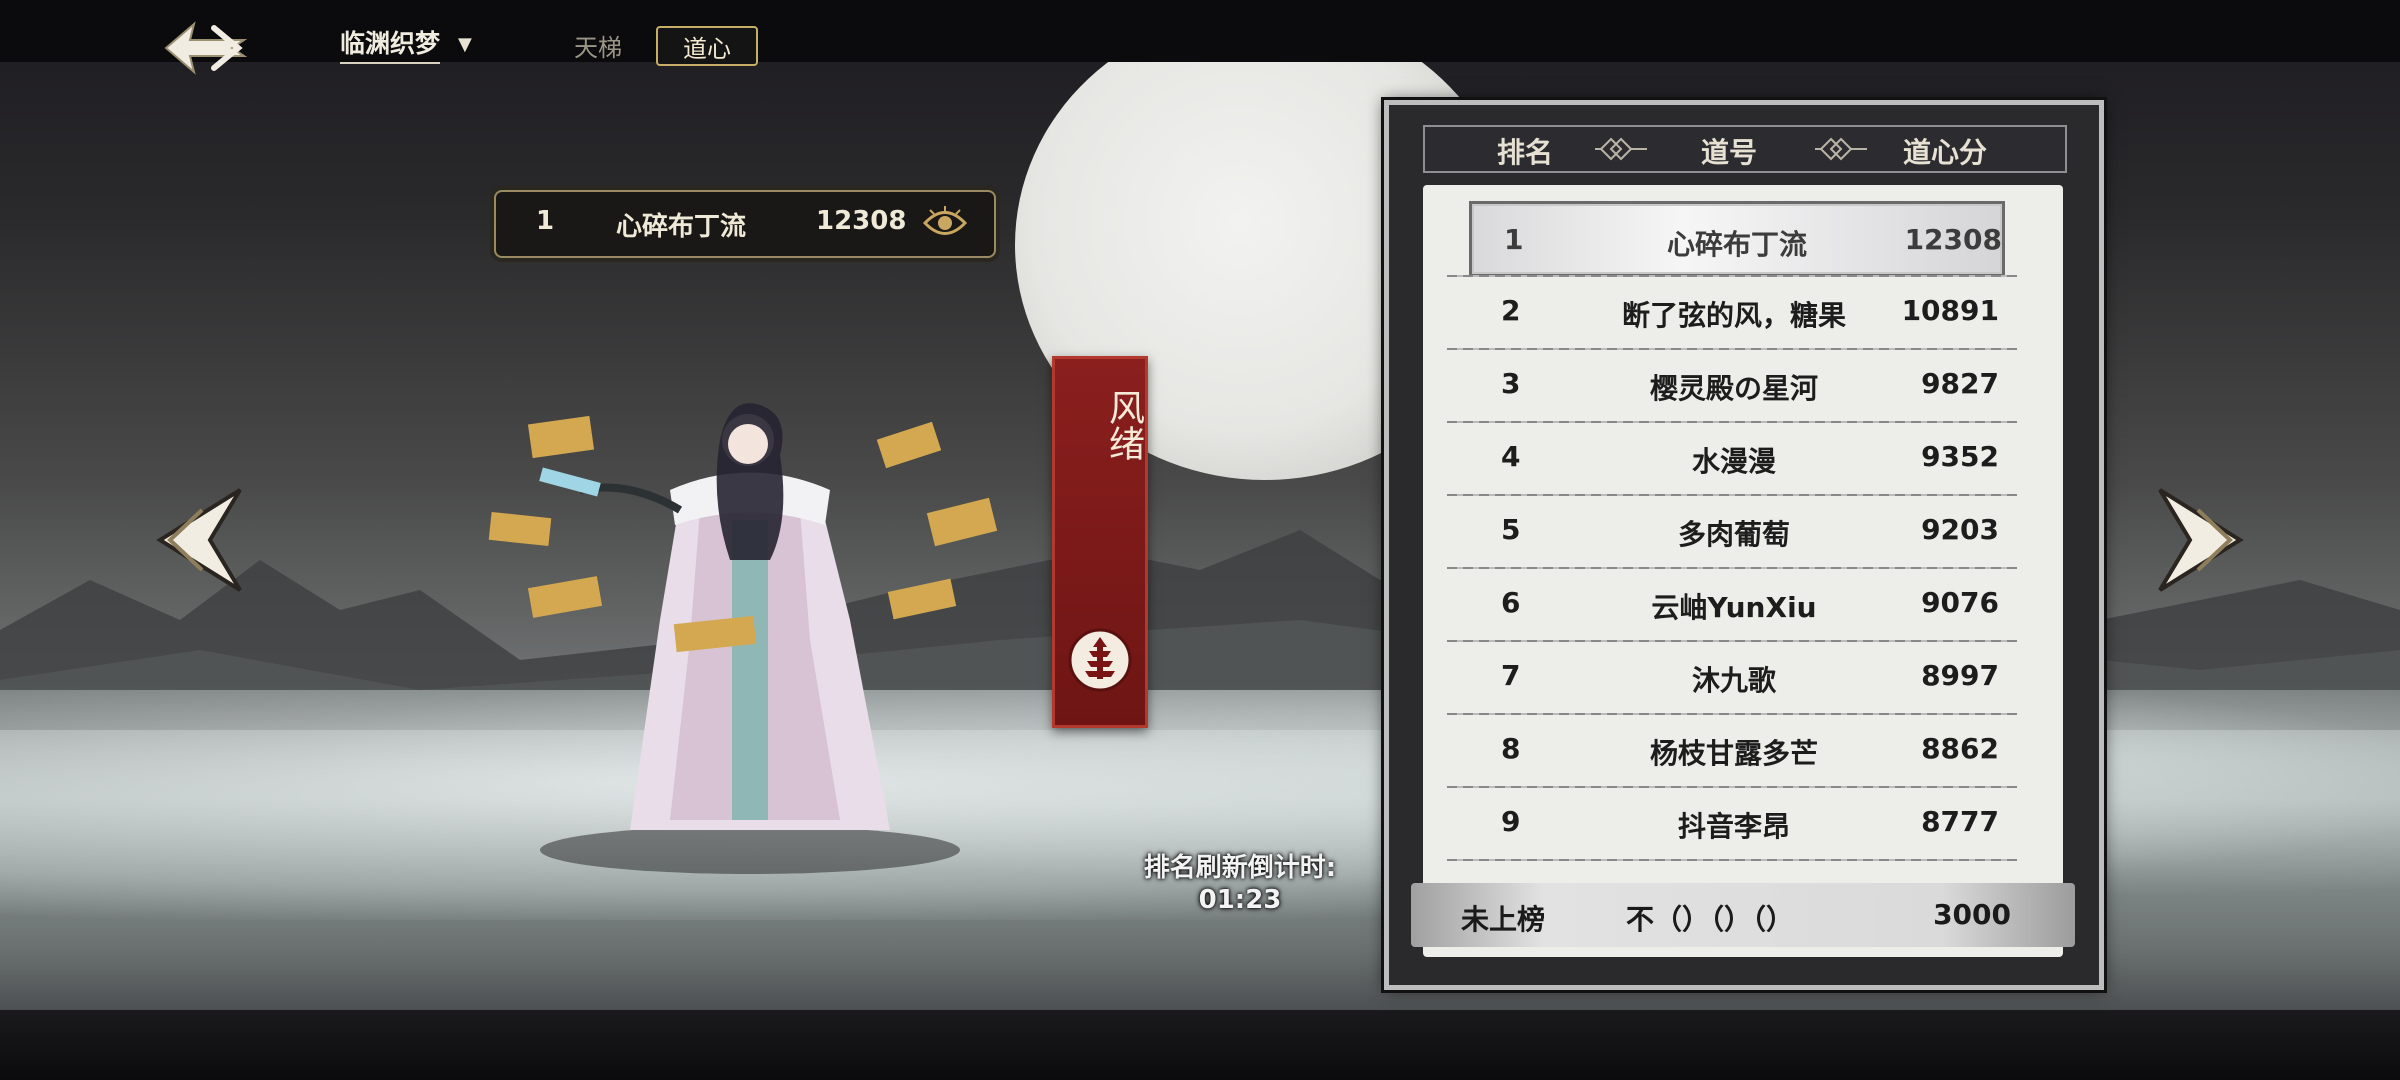 The height and width of the screenshot is (1080, 2400). I want to click on self-score: 3000, so click(1972, 914).